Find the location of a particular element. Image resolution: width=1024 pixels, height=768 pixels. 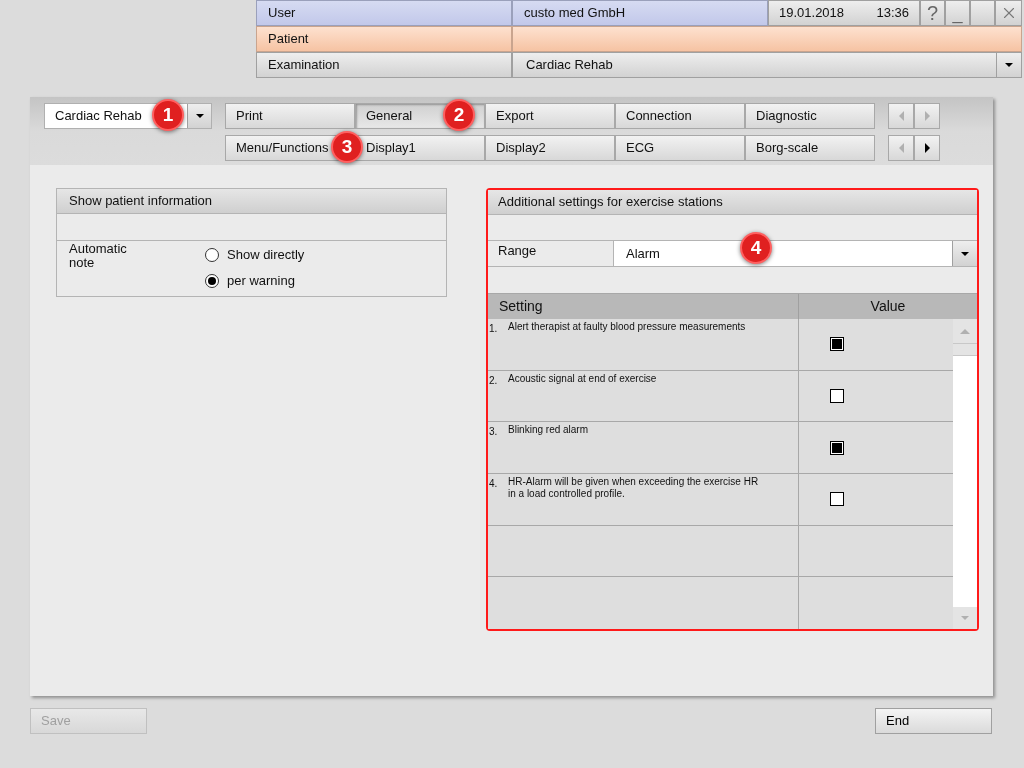

setting-text: HR-Alarm will be given when exceeding the exercise HR in a load controlled profile. is located at coordinates (634, 488).